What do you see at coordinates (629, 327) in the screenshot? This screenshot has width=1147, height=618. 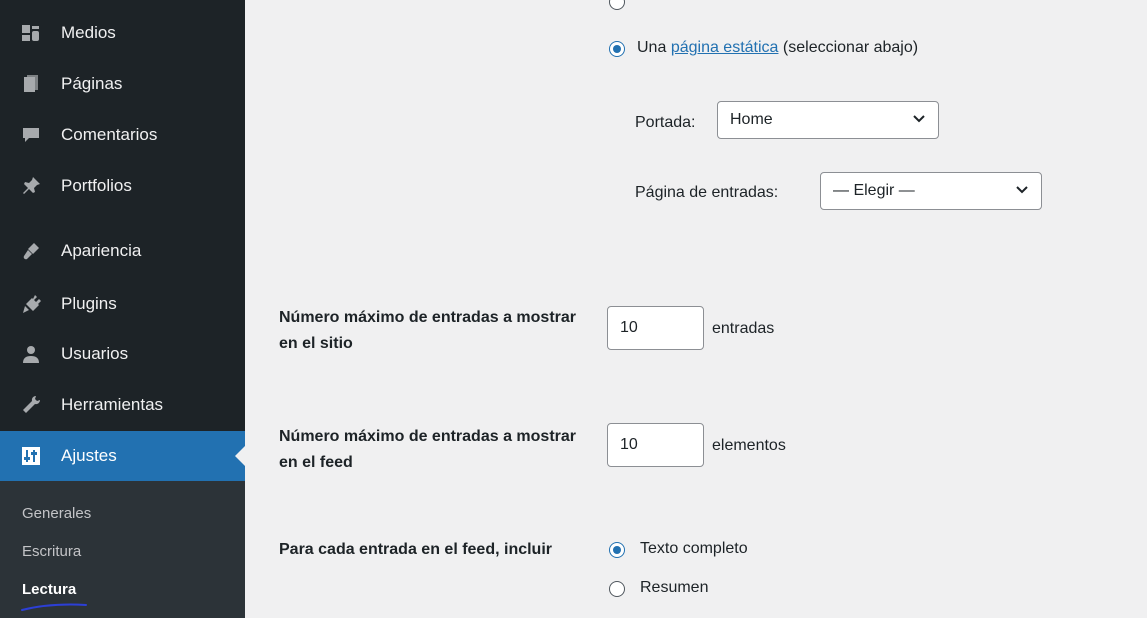 I see `posts-per-page-value: 10` at bounding box center [629, 327].